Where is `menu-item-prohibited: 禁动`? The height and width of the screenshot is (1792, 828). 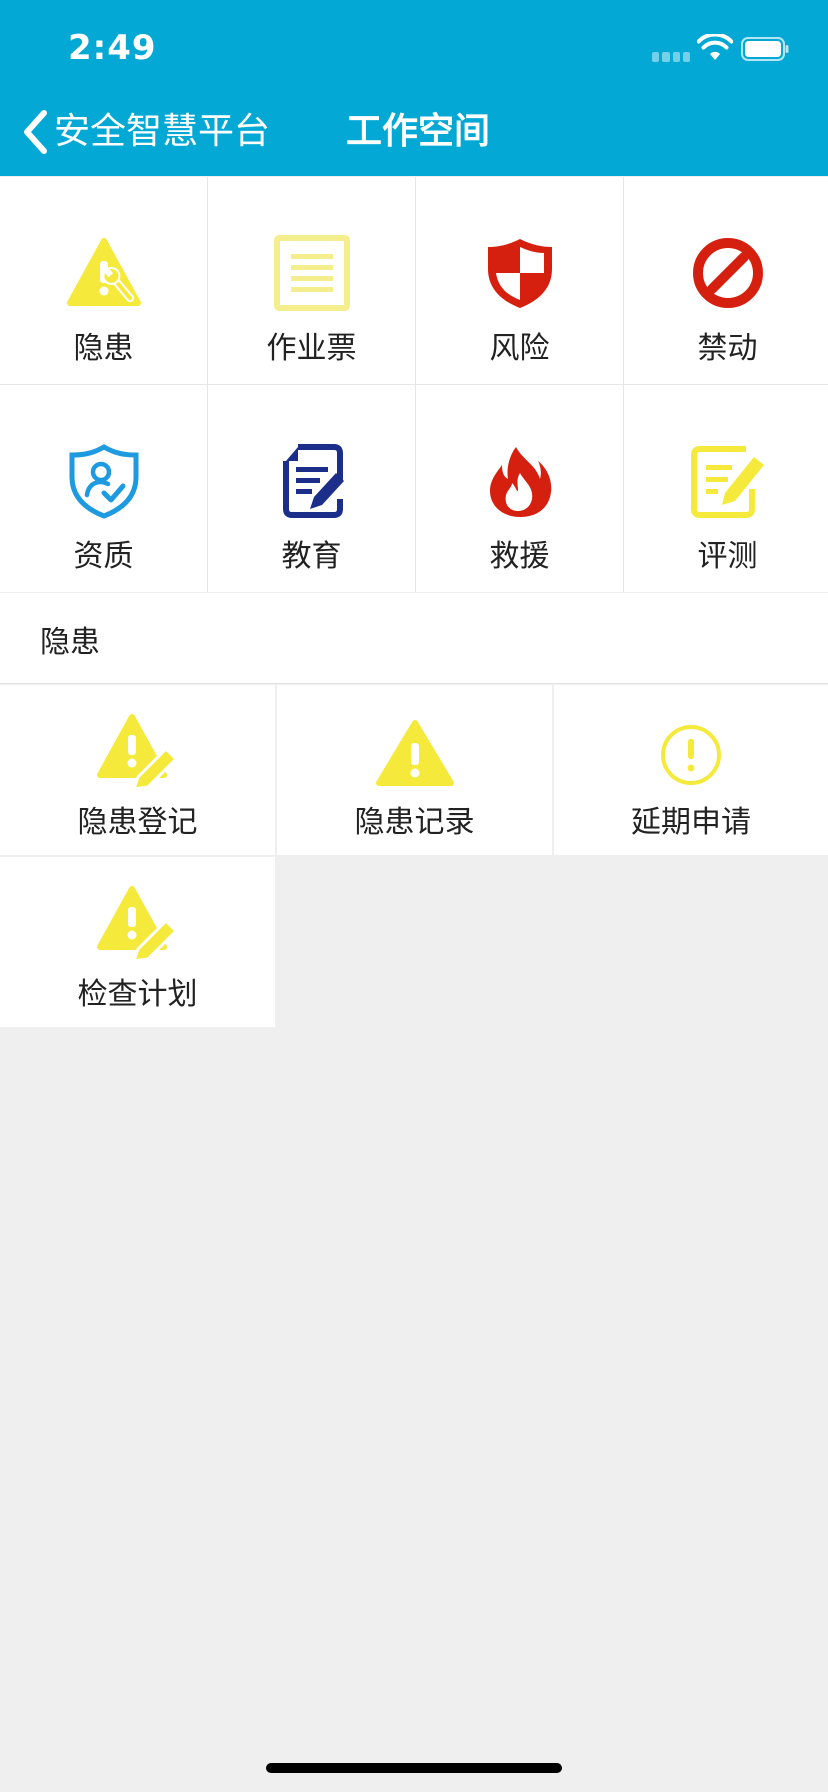 menu-item-prohibited: 禁动 is located at coordinates (726, 280).